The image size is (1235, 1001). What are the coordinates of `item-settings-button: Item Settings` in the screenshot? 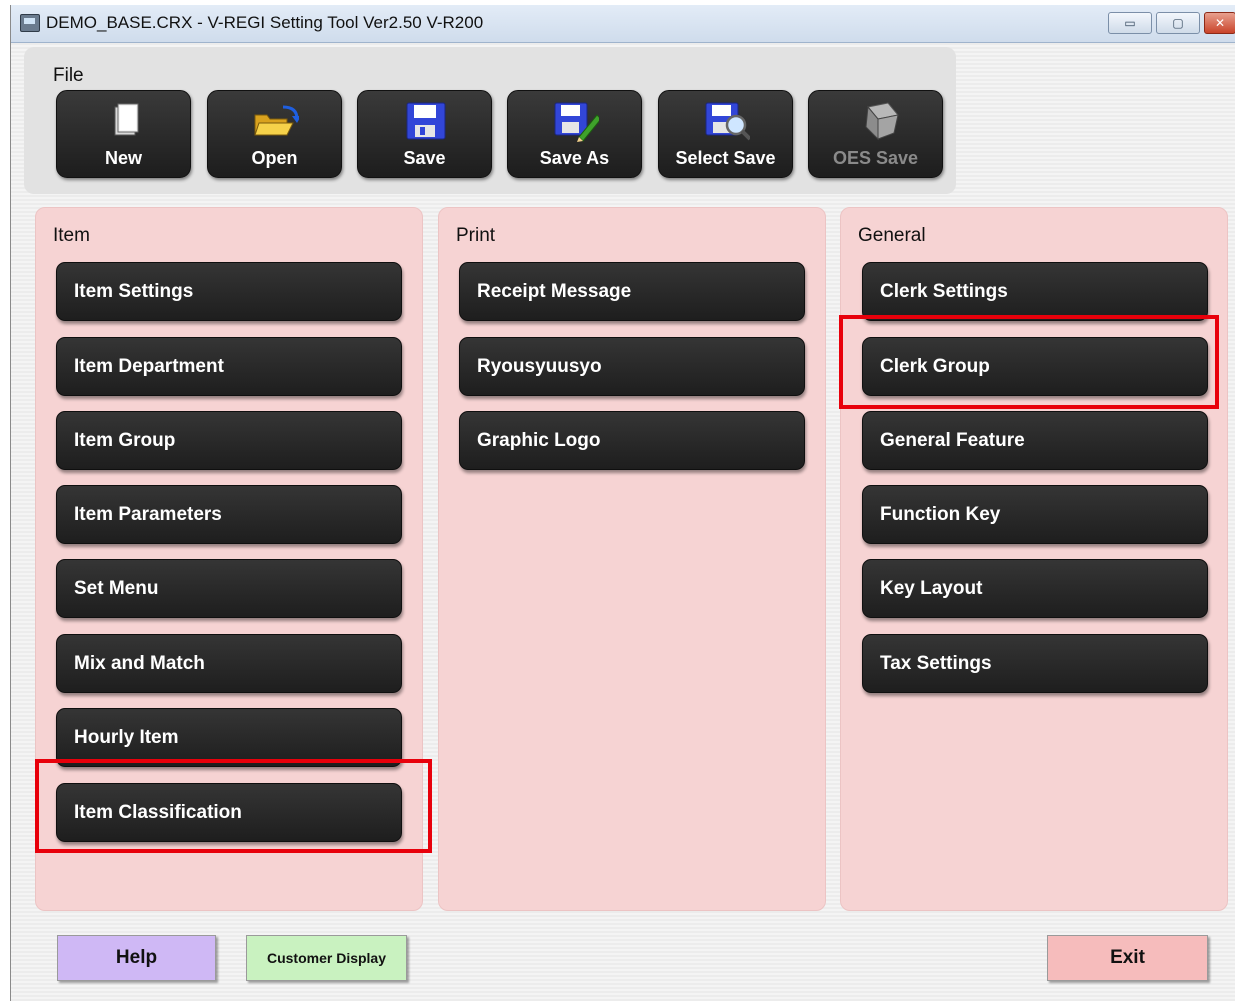 It's located at (229, 291).